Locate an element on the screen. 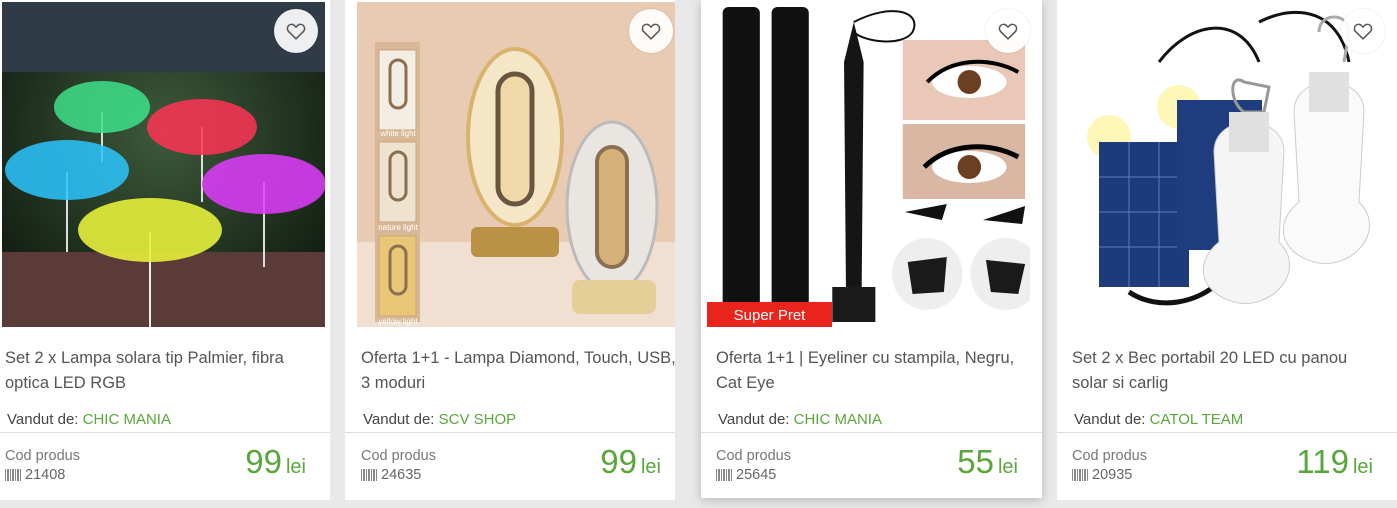 The image size is (1397, 508). product-code: 24635 is located at coordinates (391, 475).